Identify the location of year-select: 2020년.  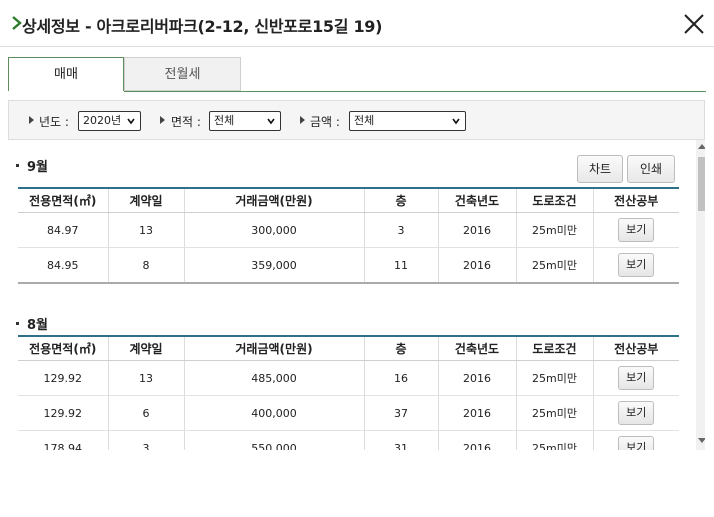
(109, 121).